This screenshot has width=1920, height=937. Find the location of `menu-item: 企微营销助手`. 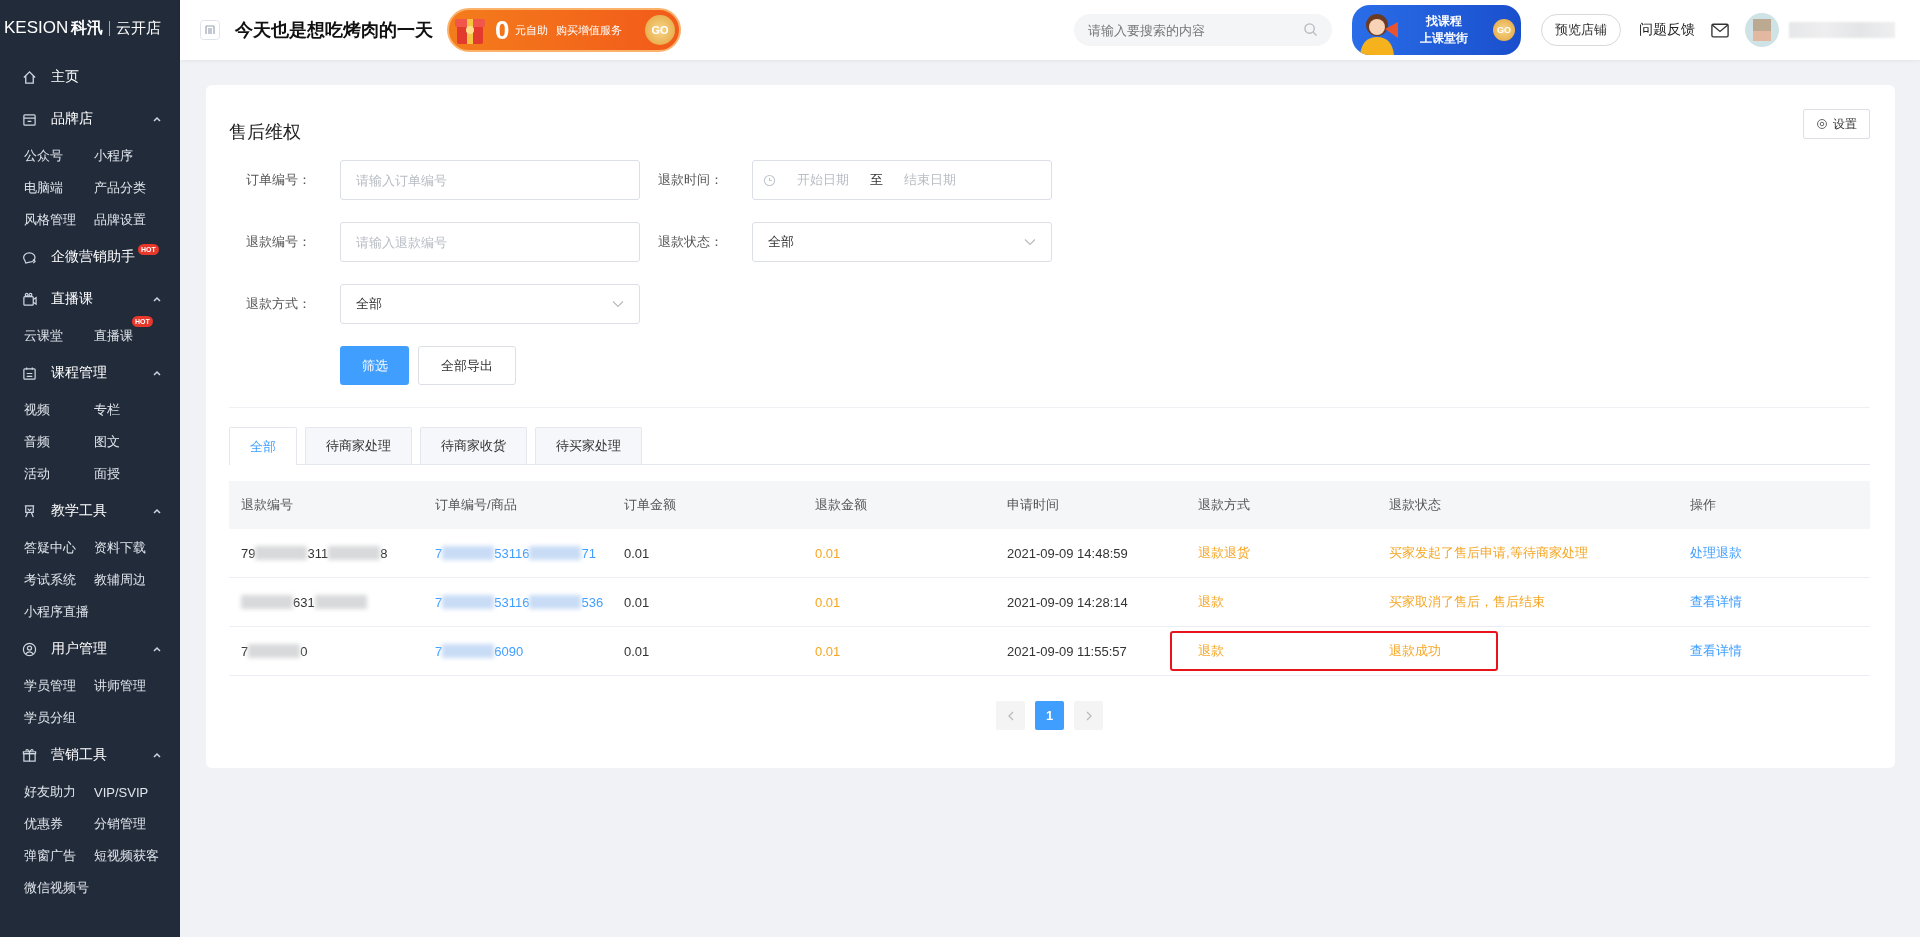

menu-item: 企微营销助手 is located at coordinates (93, 257).